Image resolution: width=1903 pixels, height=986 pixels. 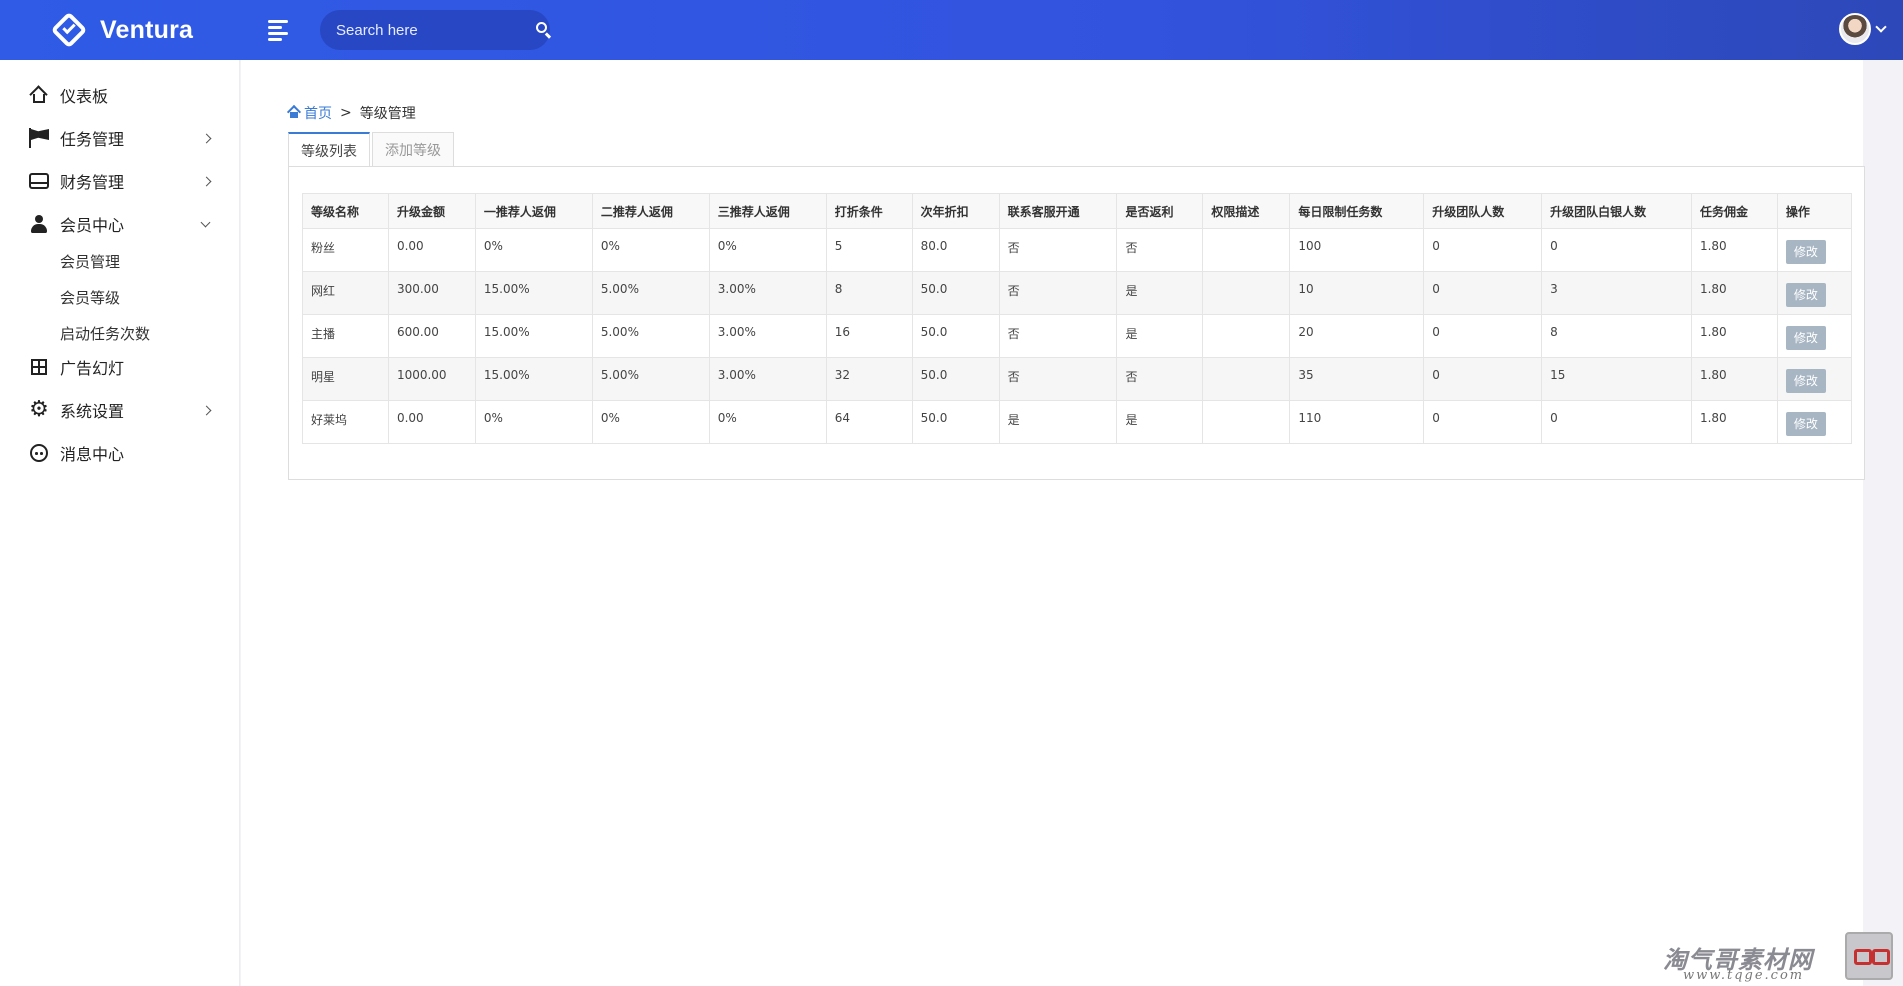 What do you see at coordinates (39, 95) in the screenshot?
I see `home-icon` at bounding box center [39, 95].